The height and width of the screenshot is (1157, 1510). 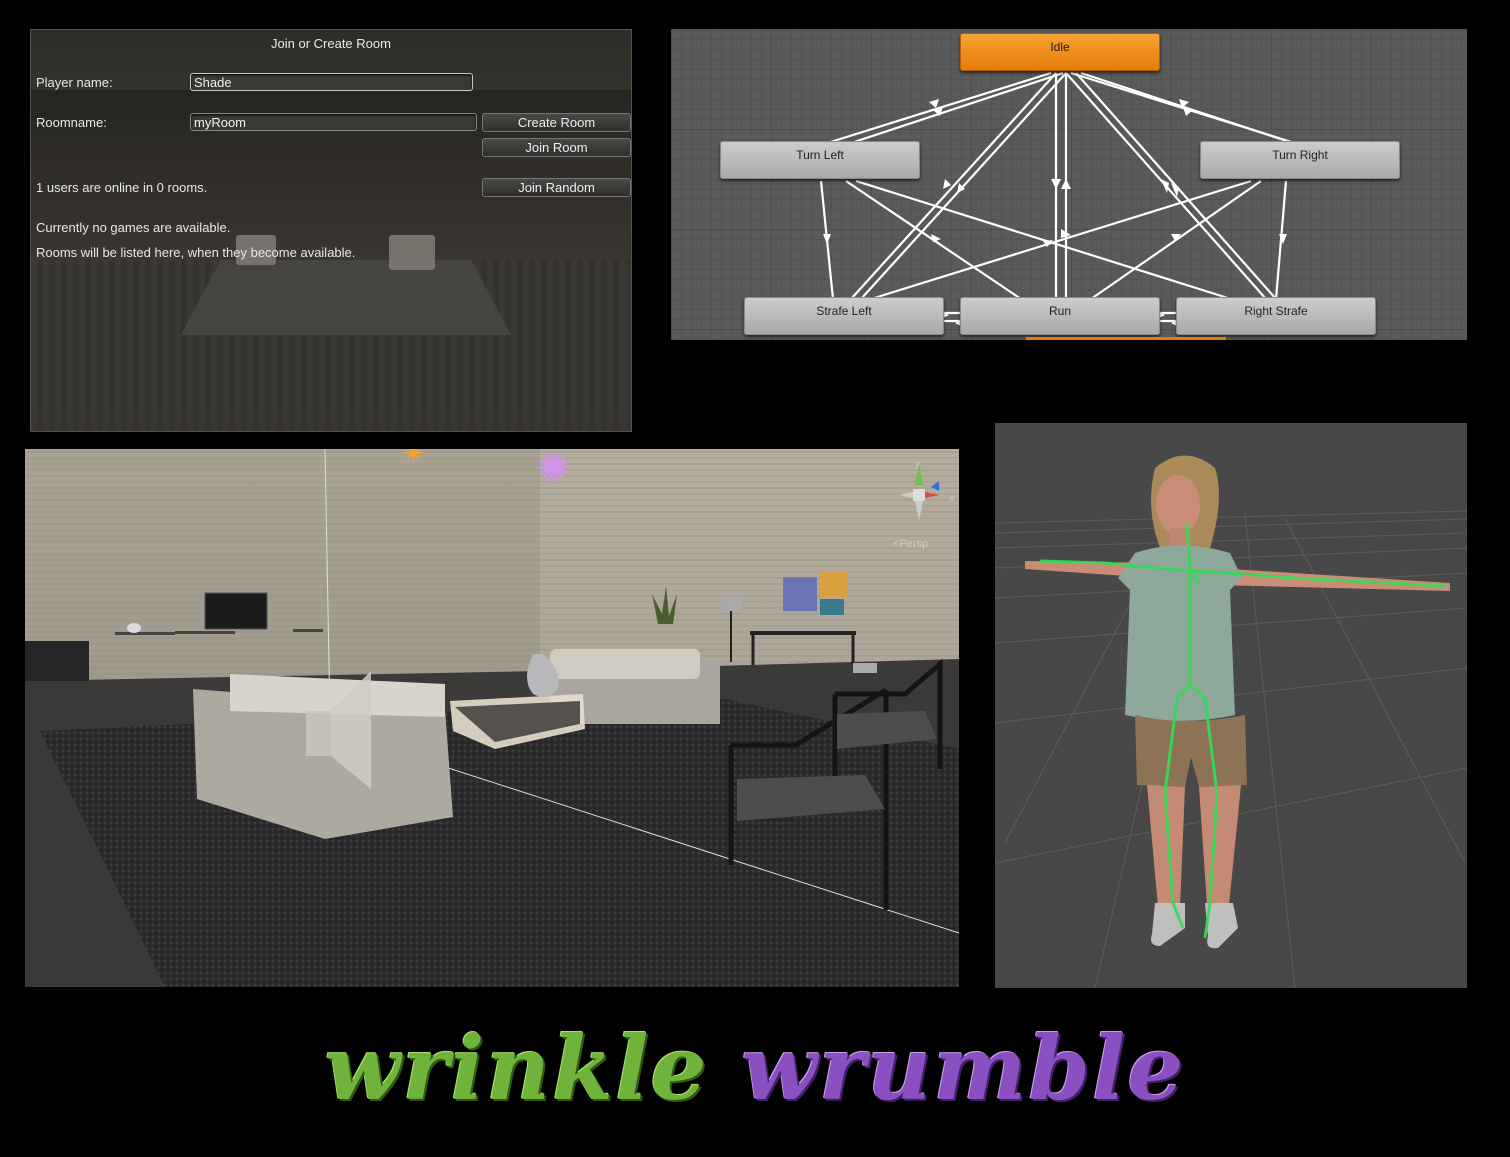 What do you see at coordinates (412, 252) in the screenshot?
I see `background-sofa-right` at bounding box center [412, 252].